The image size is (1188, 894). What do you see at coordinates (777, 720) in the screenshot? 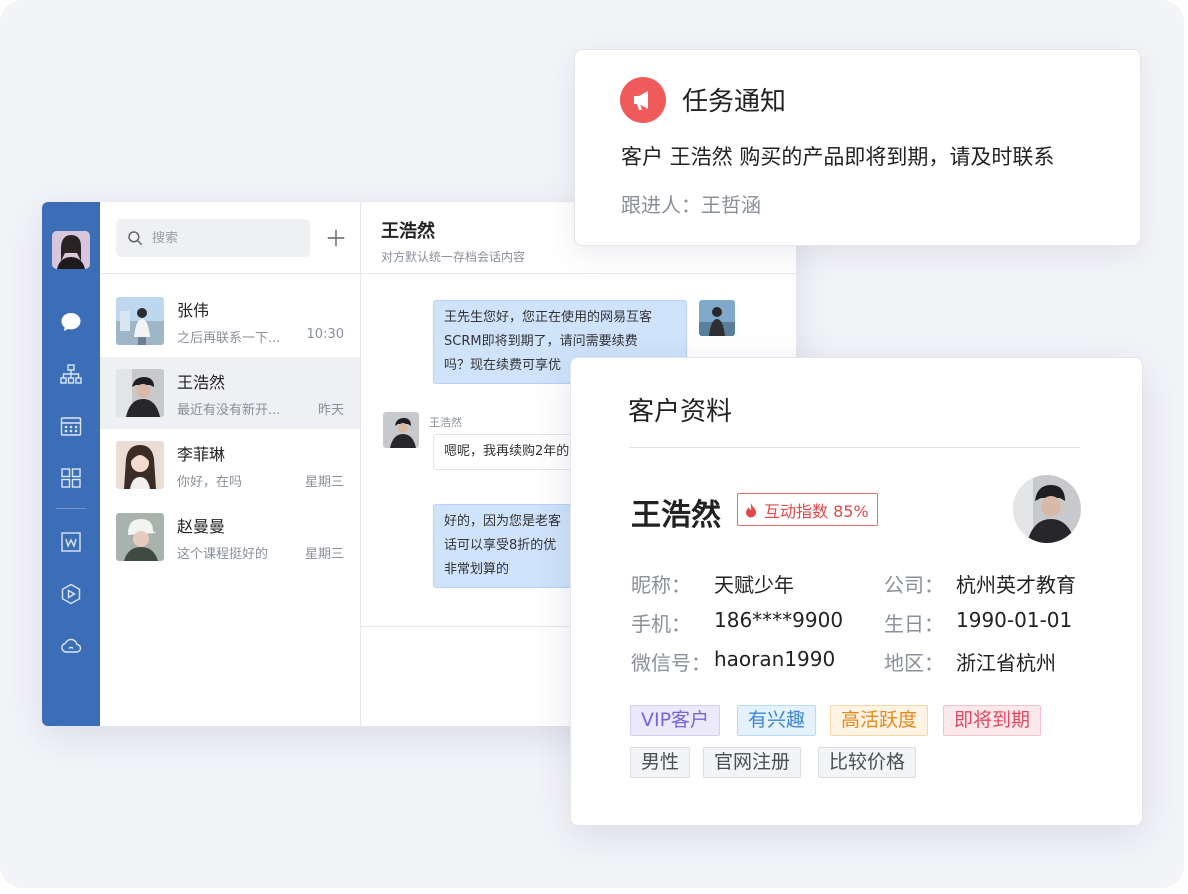
I see `tag-interested: 有兴趣` at bounding box center [777, 720].